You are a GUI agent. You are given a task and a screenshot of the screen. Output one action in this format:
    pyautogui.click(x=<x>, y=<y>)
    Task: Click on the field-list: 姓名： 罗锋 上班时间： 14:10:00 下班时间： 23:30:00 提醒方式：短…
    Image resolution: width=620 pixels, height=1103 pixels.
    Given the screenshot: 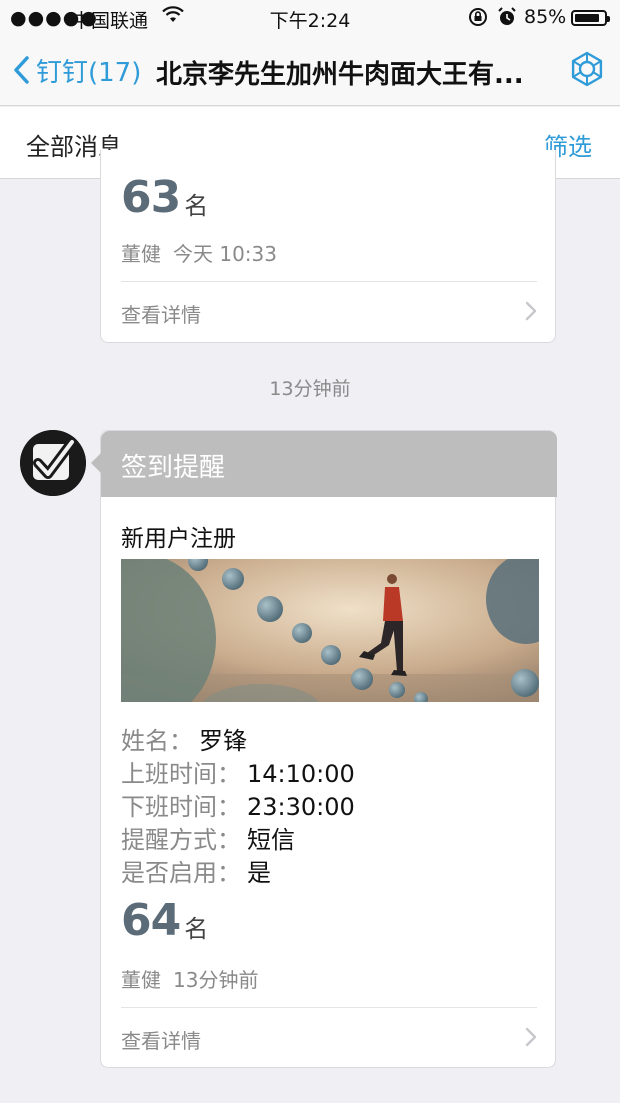 What is the action you would take?
    pyautogui.click(x=238, y=804)
    